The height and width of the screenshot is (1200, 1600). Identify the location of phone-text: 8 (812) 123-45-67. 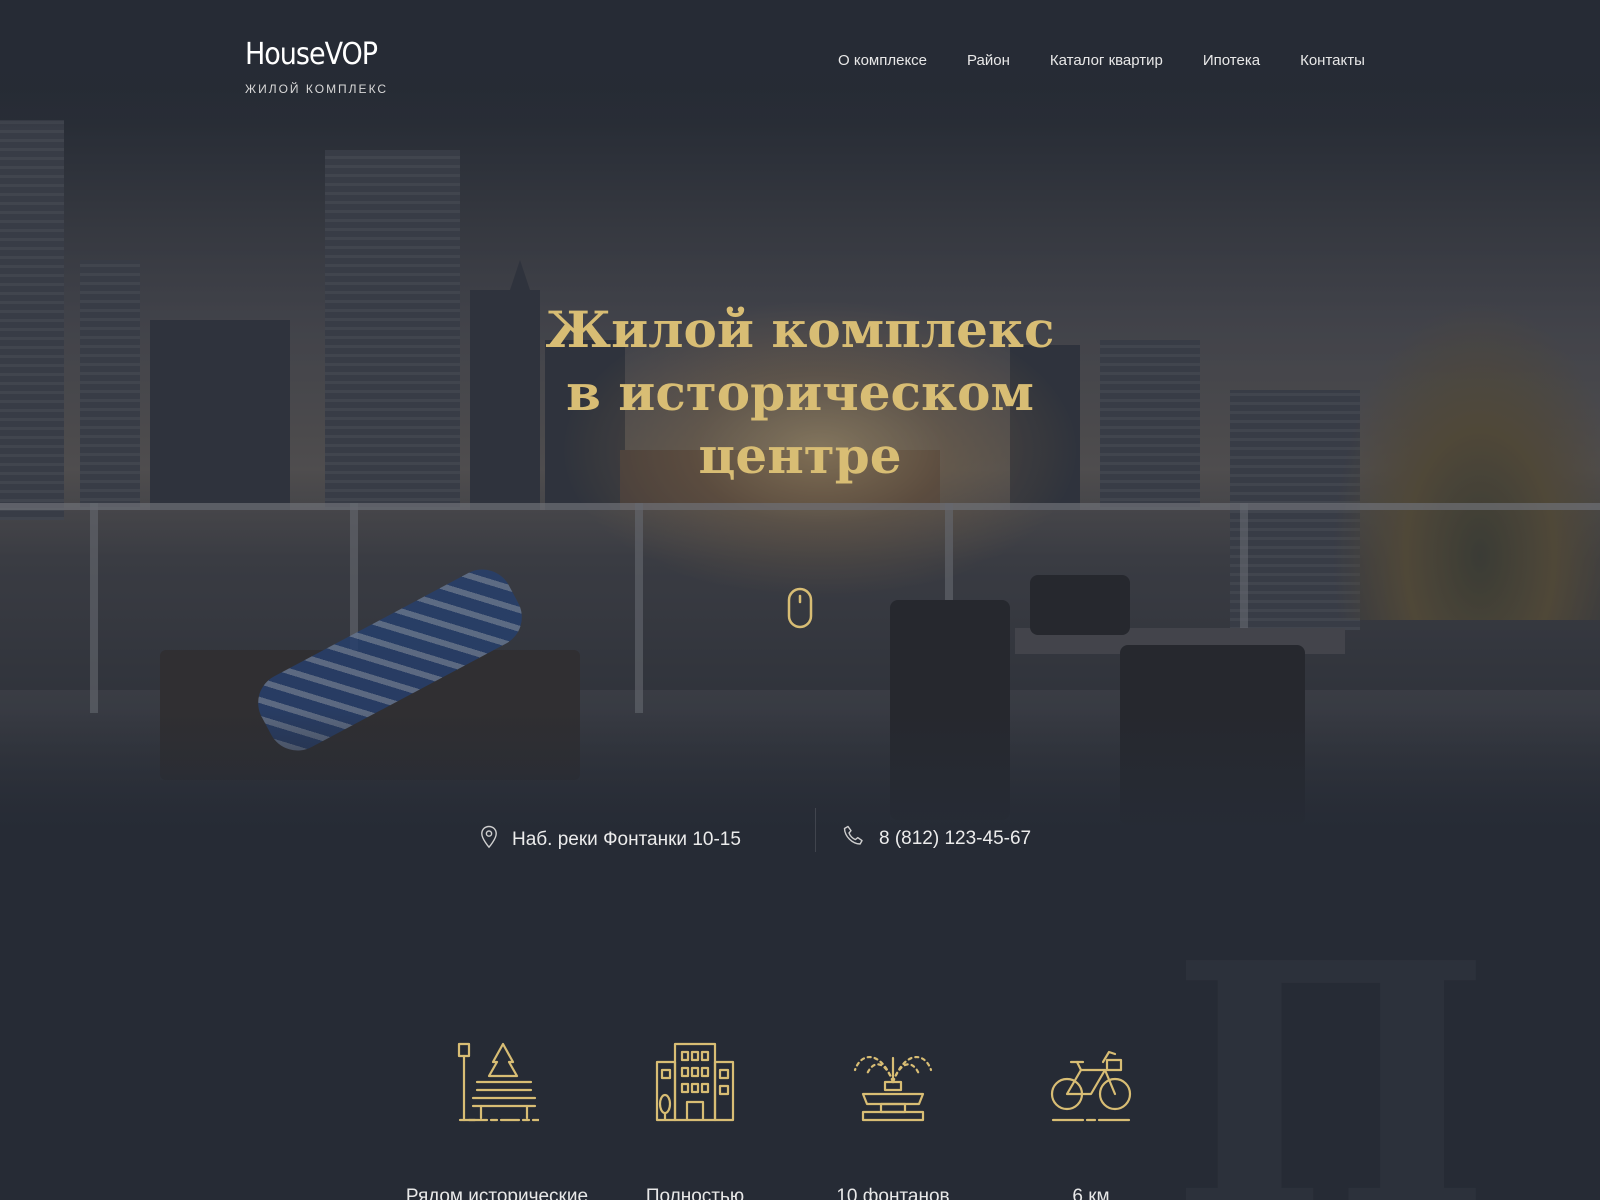
(955, 839).